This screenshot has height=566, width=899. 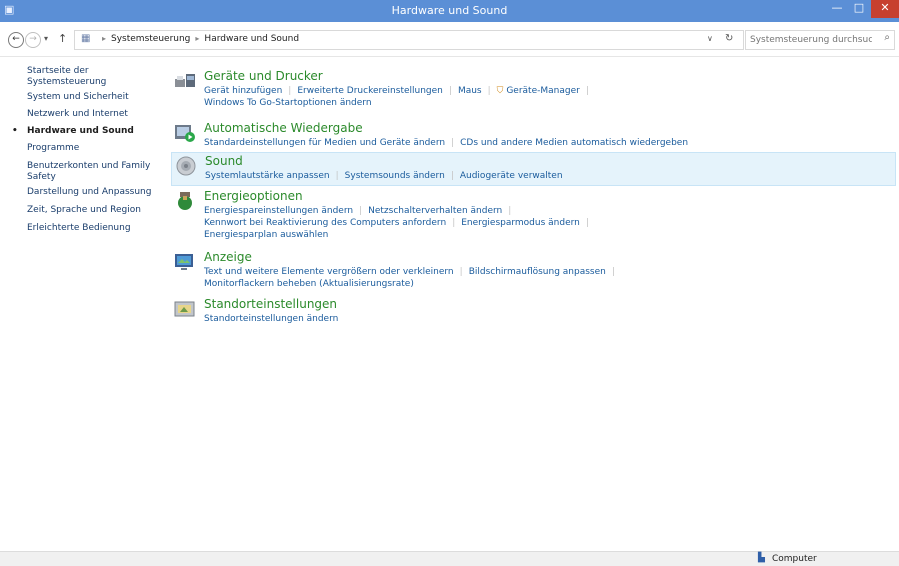 I want to click on sidebar-item-hardware-und-sound: • Hardware und Sound, so click(x=87, y=131).